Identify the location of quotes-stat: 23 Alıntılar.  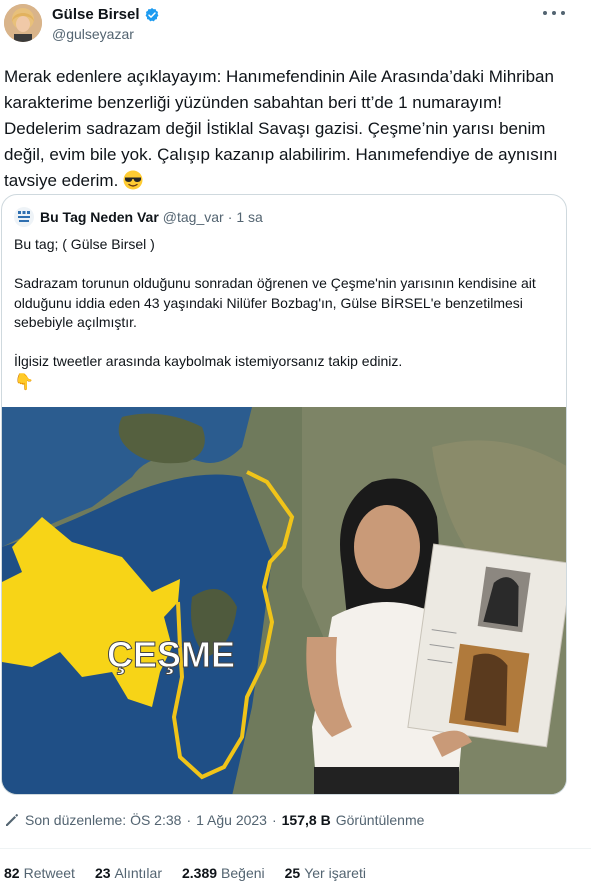
(128, 873).